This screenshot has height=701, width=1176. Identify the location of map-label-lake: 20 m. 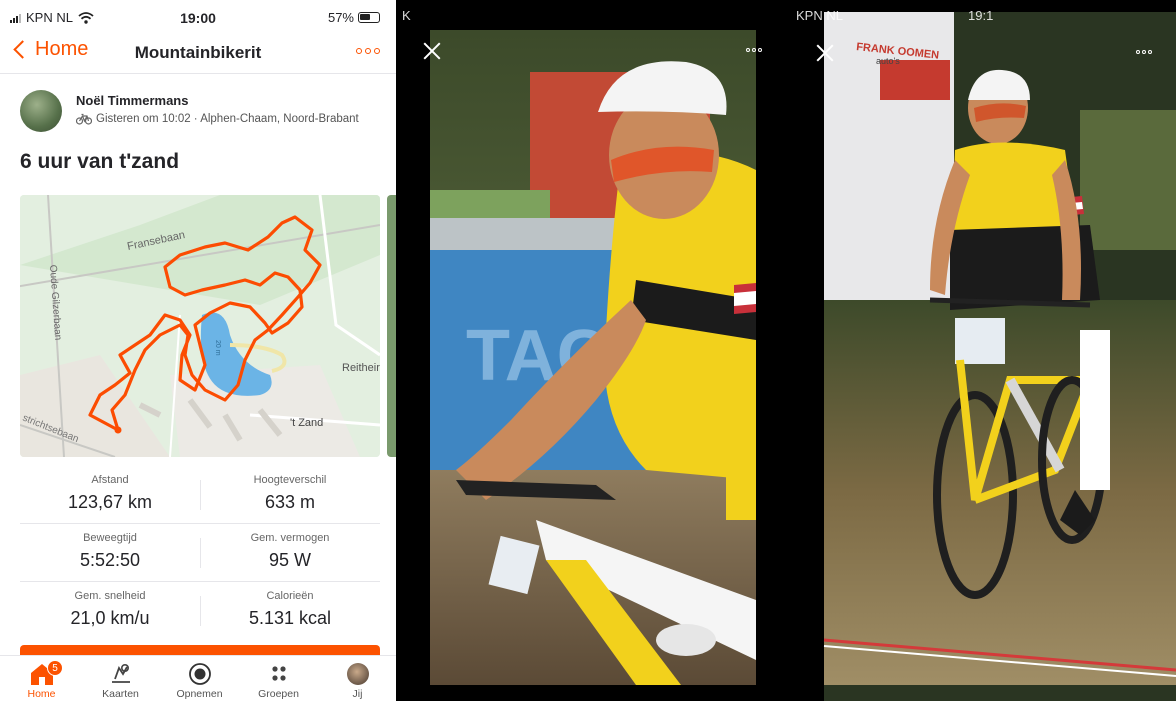
(217, 348).